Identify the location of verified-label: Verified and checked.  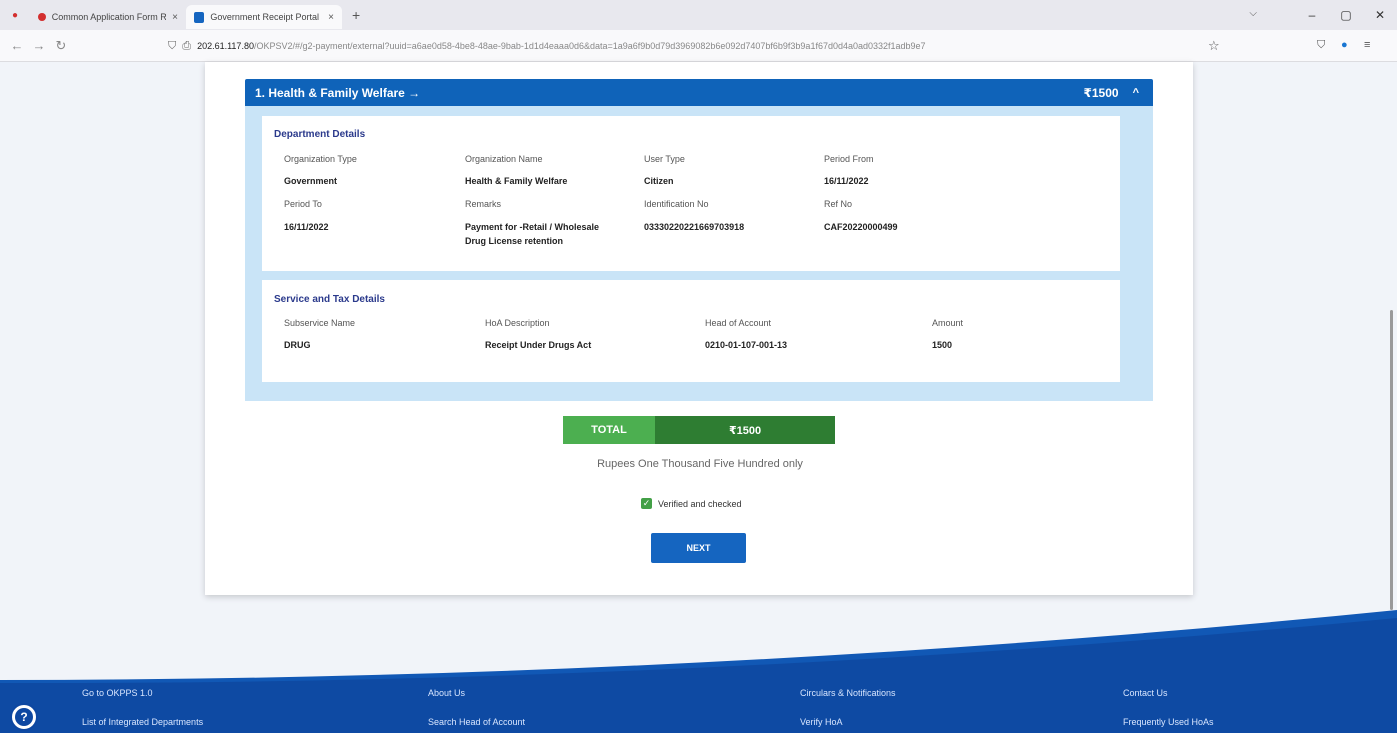
(700, 503).